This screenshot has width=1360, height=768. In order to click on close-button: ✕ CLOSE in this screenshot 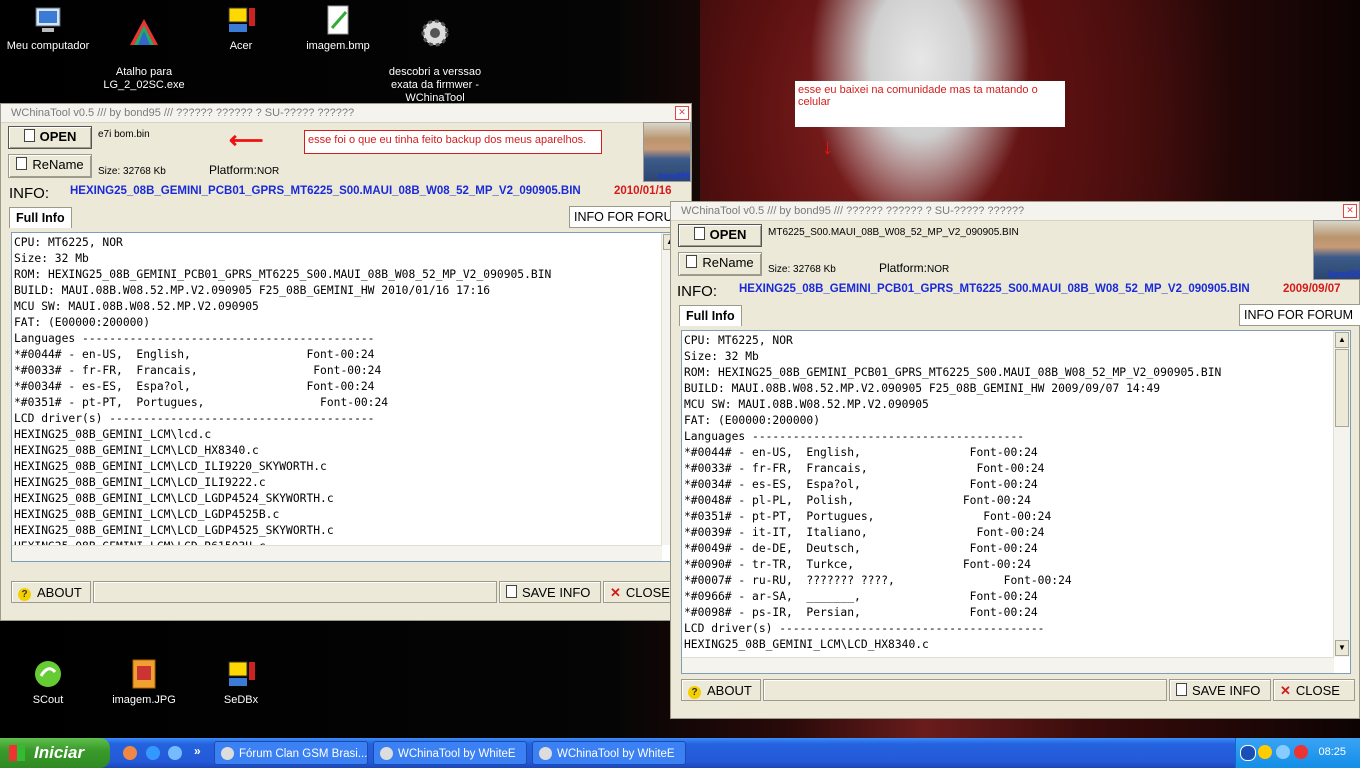, I will do `click(1314, 690)`.